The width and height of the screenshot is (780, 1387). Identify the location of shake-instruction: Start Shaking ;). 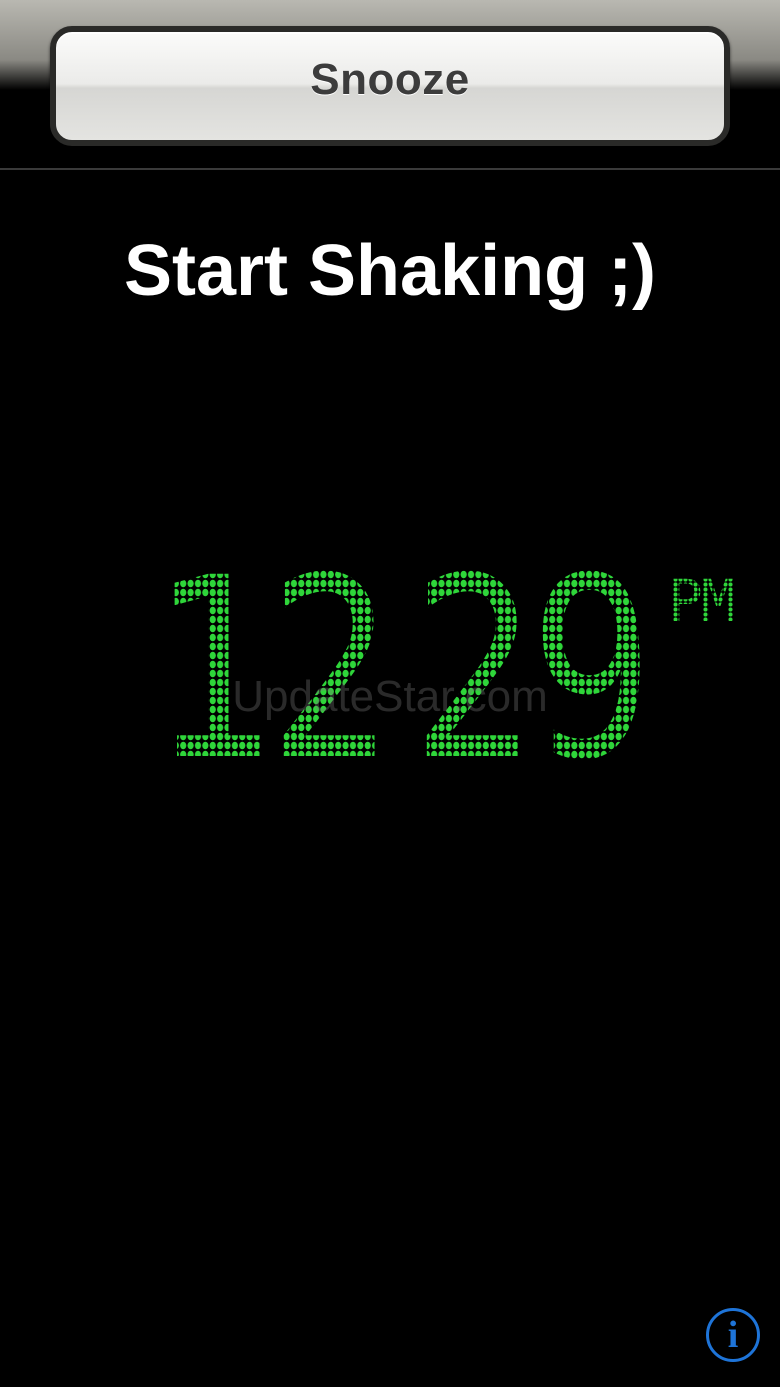
(390, 271).